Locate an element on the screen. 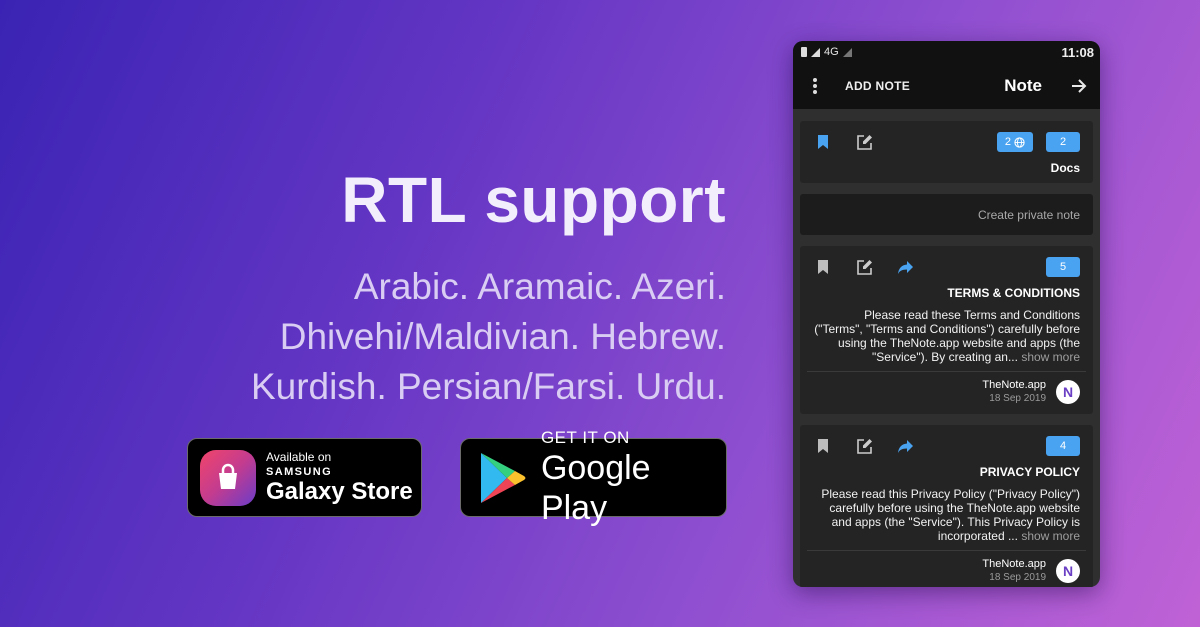 The height and width of the screenshot is (627, 1200). galaxy-store-badge: Available on SAMSUNG Galaxy Store is located at coordinates (304, 477).